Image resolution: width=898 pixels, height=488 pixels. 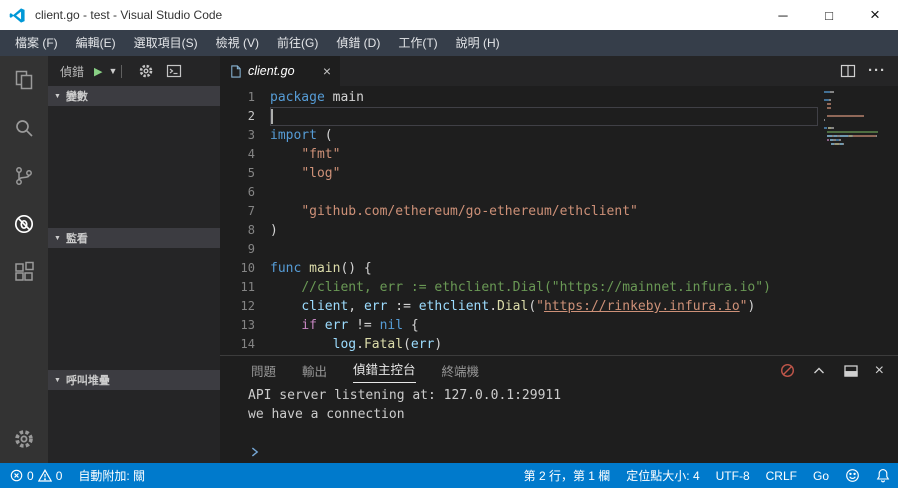 What do you see at coordinates (417, 43) in the screenshot?
I see `menu-item: 工作(T)` at bounding box center [417, 43].